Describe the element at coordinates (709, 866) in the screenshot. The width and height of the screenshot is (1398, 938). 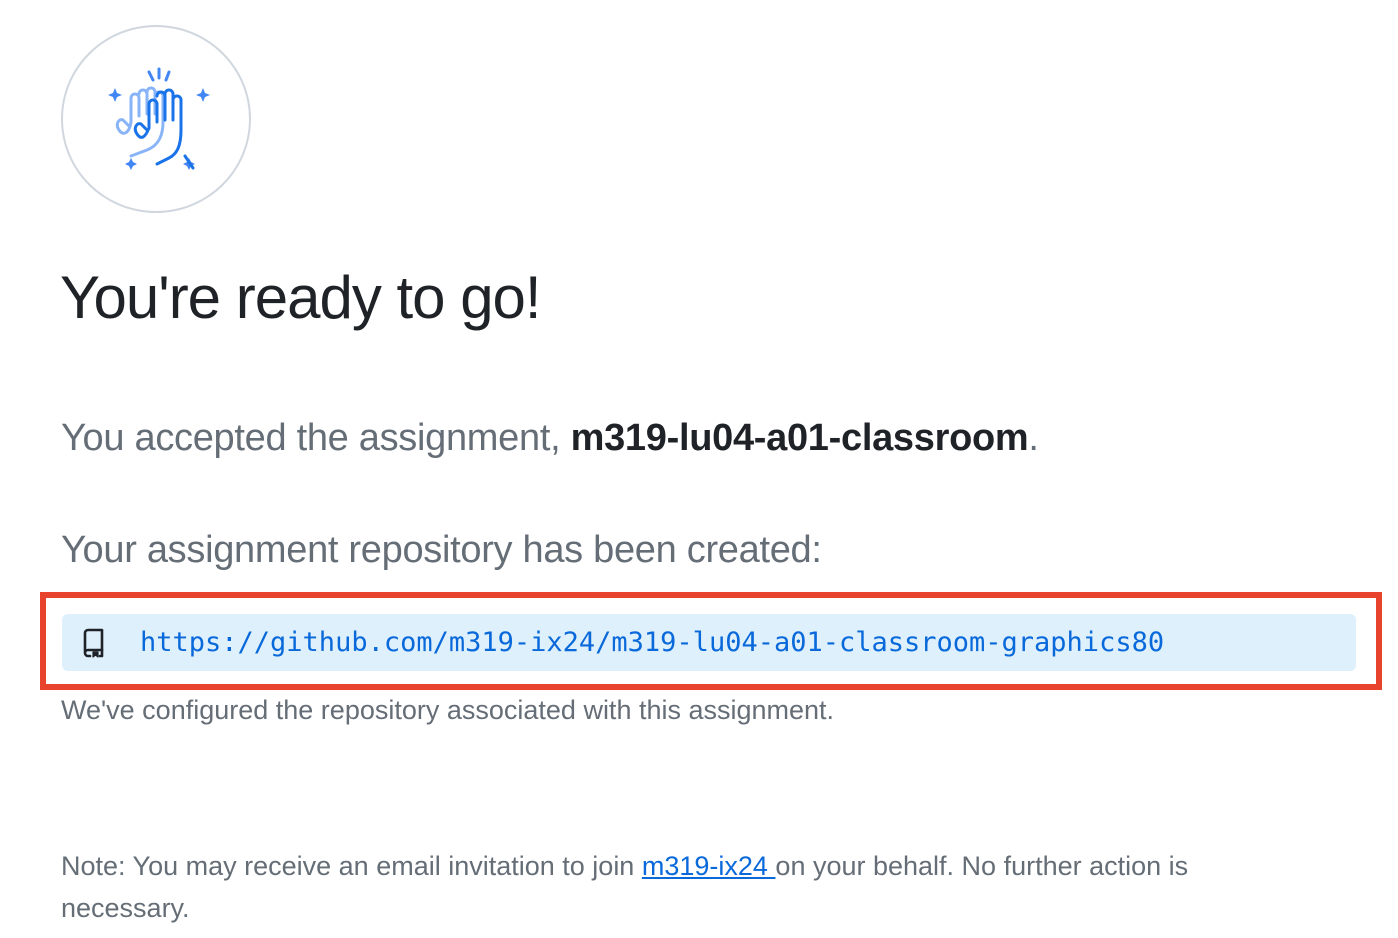
I see `organization-link: m319-ix24` at that location.